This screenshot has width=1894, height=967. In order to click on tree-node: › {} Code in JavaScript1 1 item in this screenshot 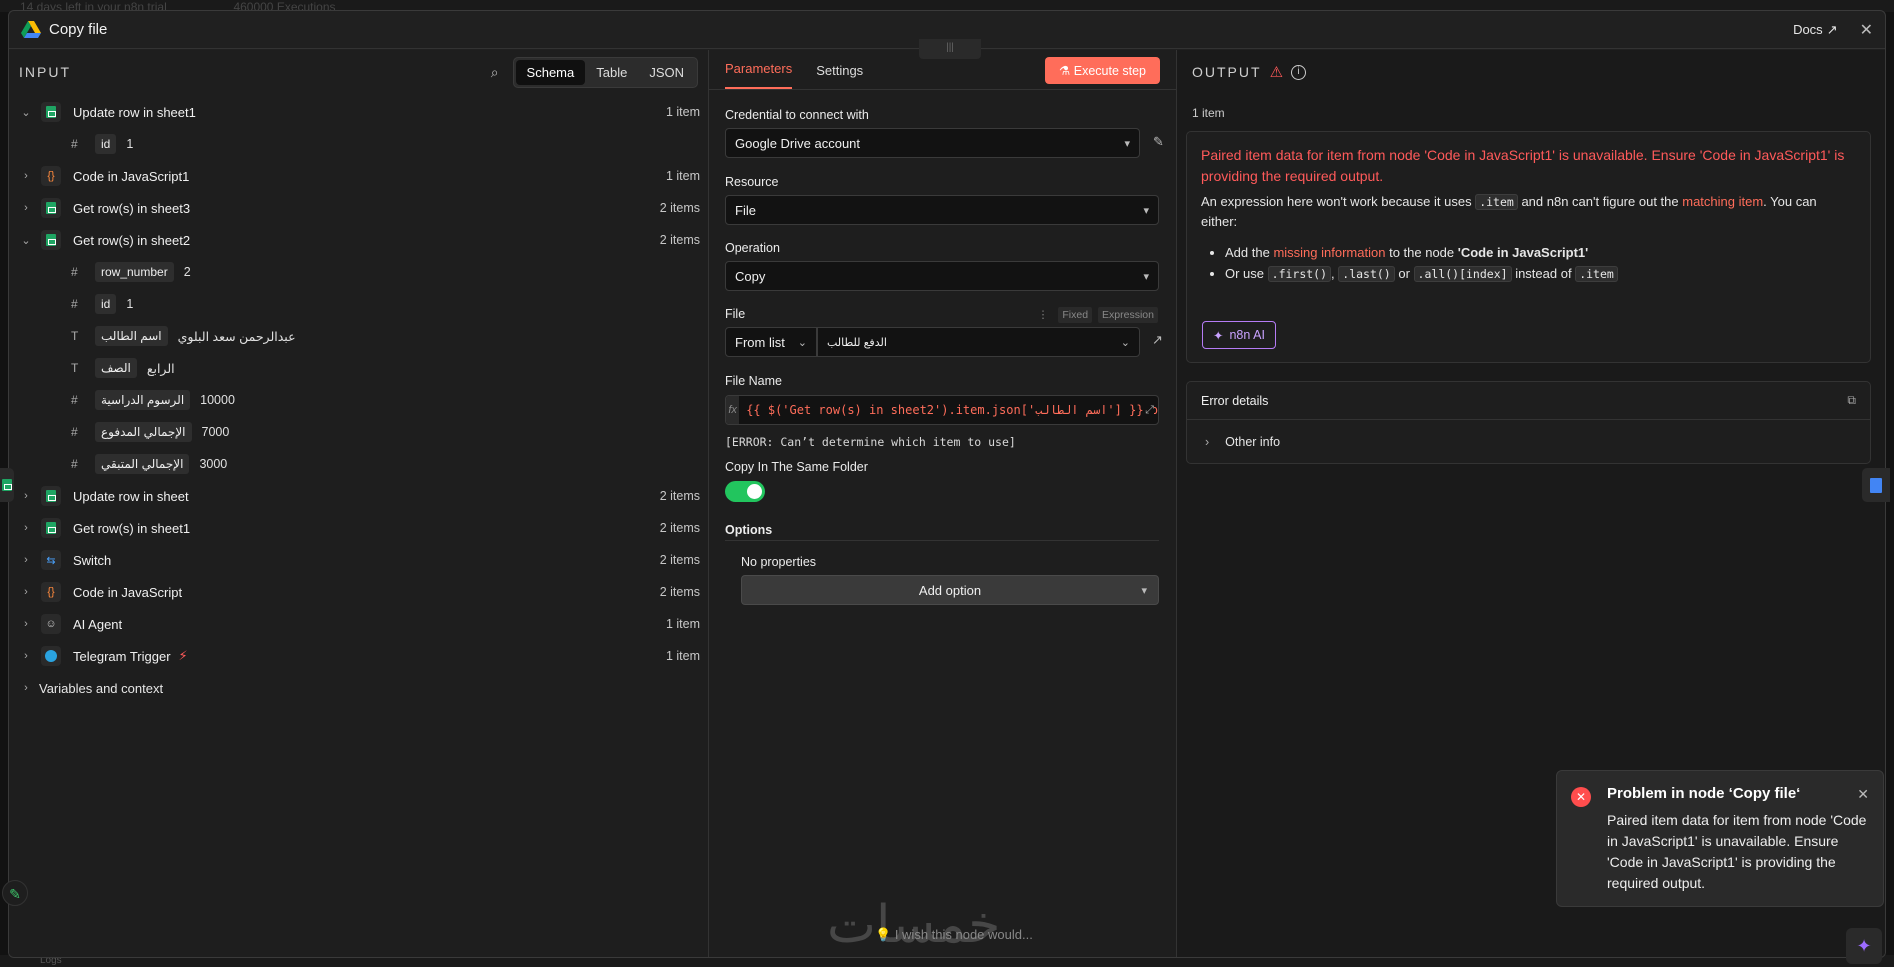, I will do `click(358, 176)`.